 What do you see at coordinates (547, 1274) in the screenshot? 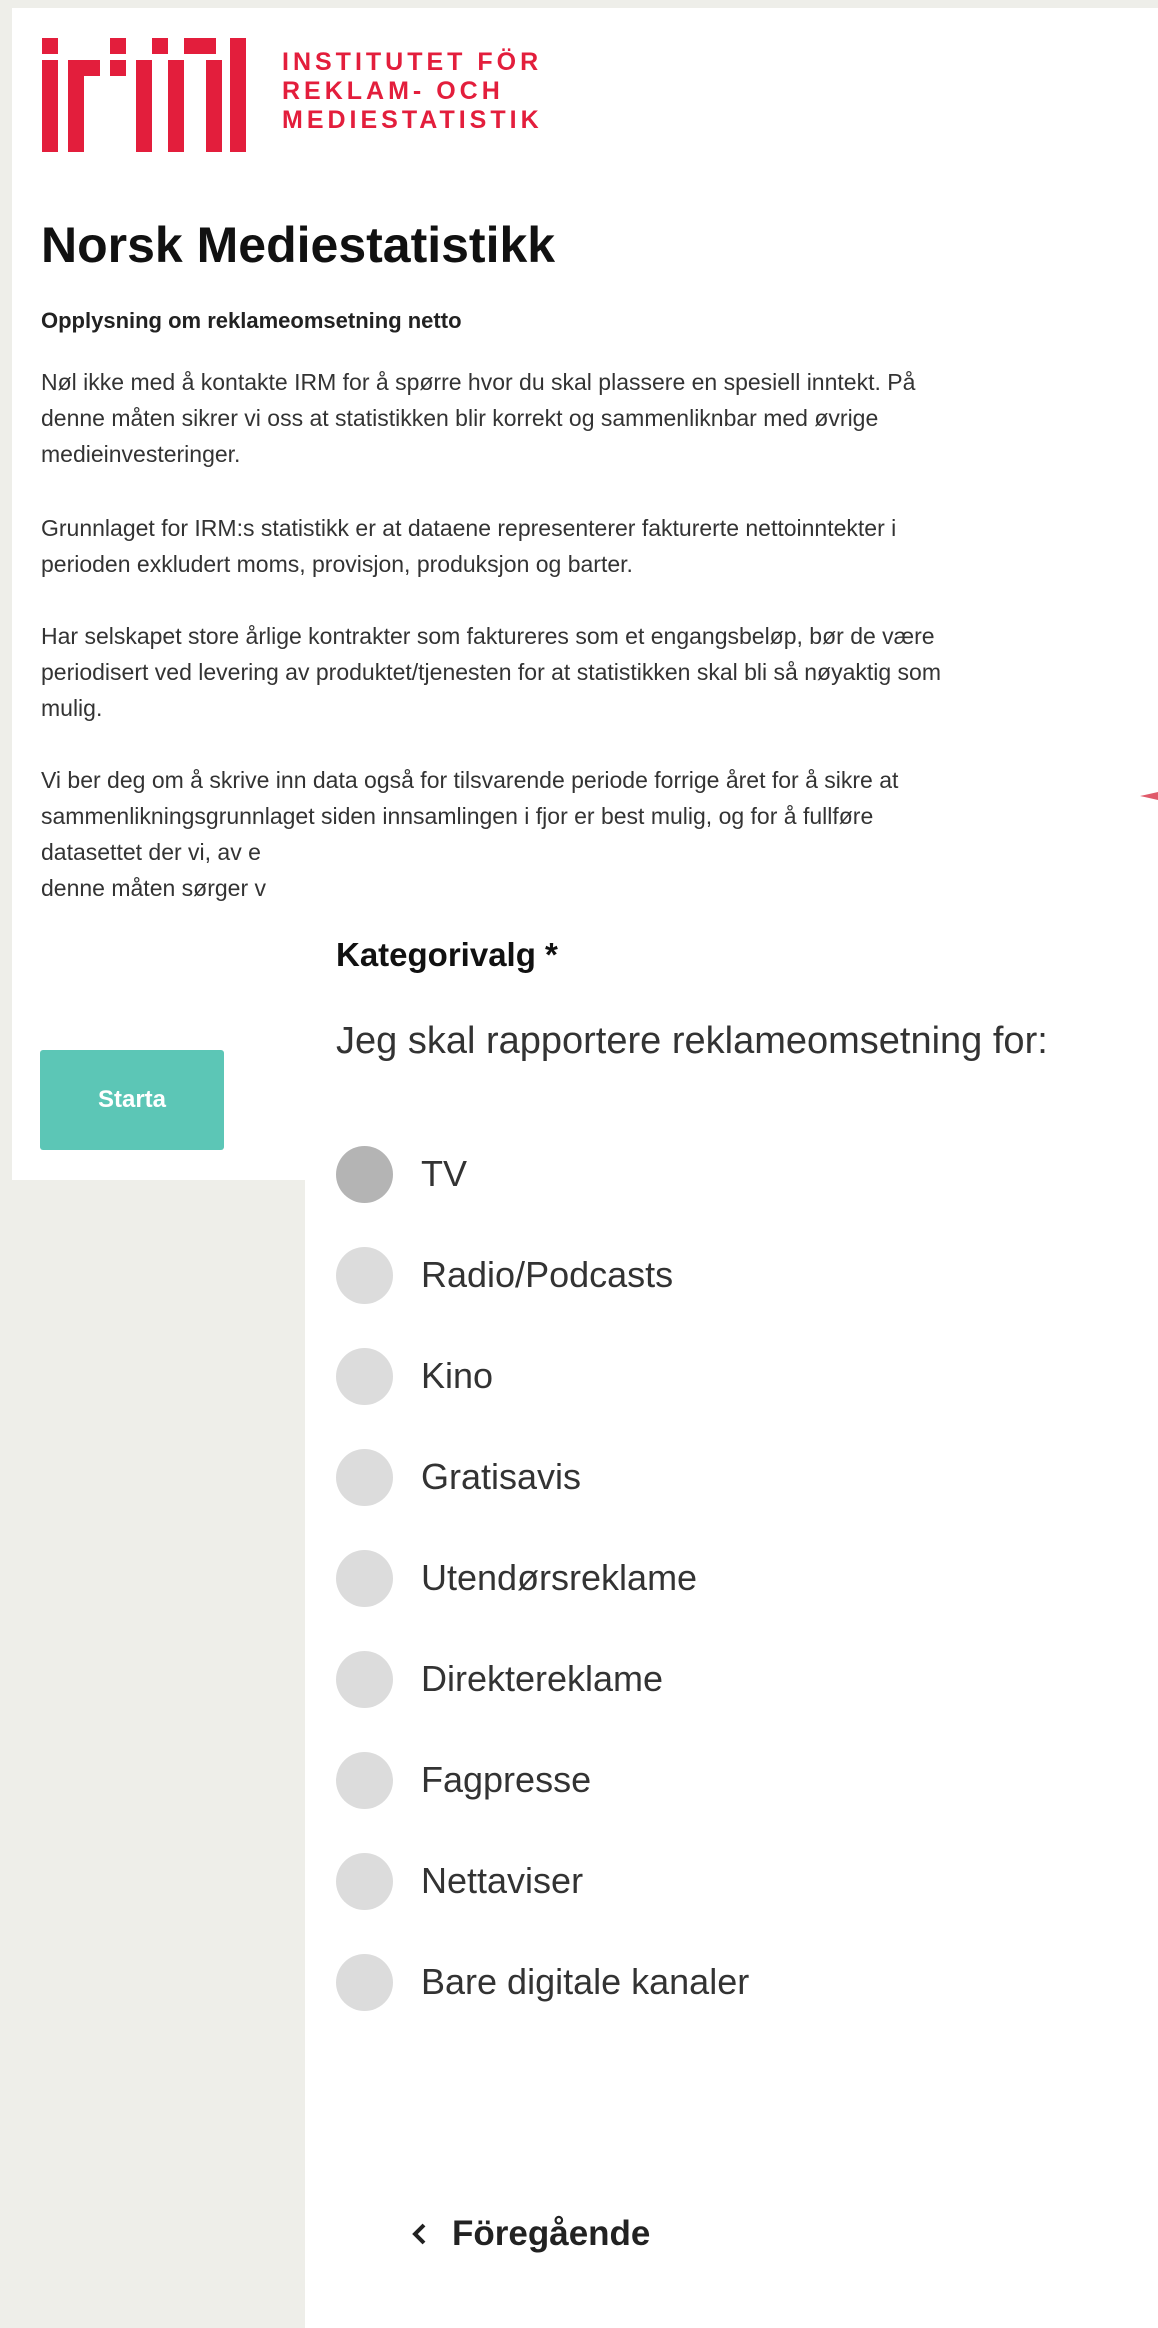
I see `option-label: Radio/Podcasts` at bounding box center [547, 1274].